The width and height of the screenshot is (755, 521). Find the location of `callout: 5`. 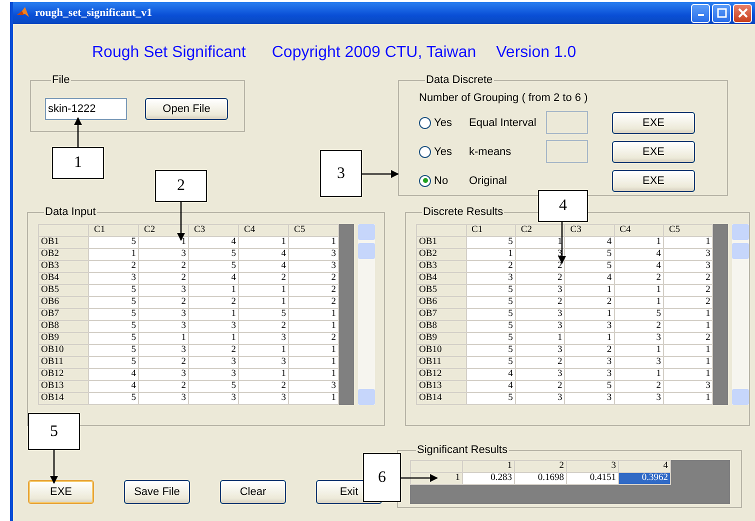

callout: 5 is located at coordinates (54, 431).